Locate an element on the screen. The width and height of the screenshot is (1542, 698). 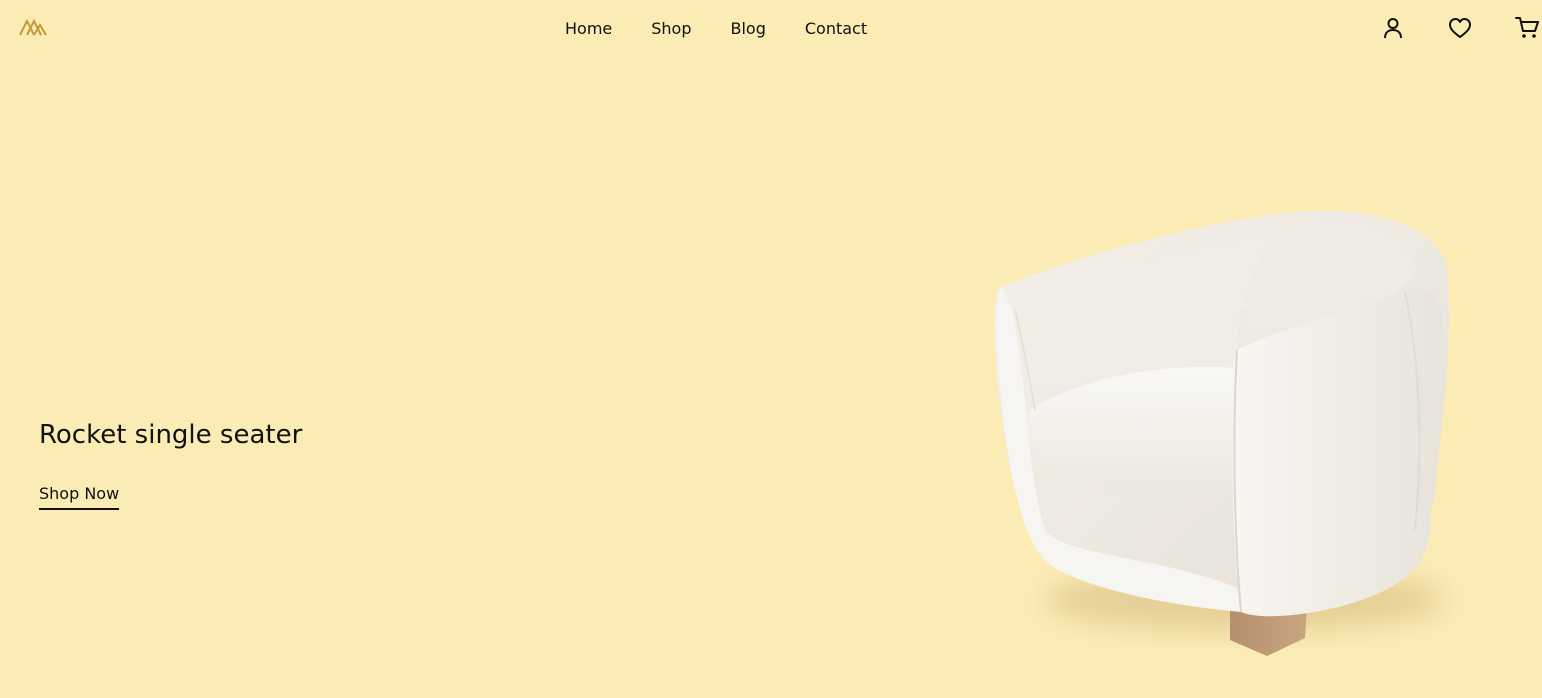
cart-icon is located at coordinates (1527, 28).